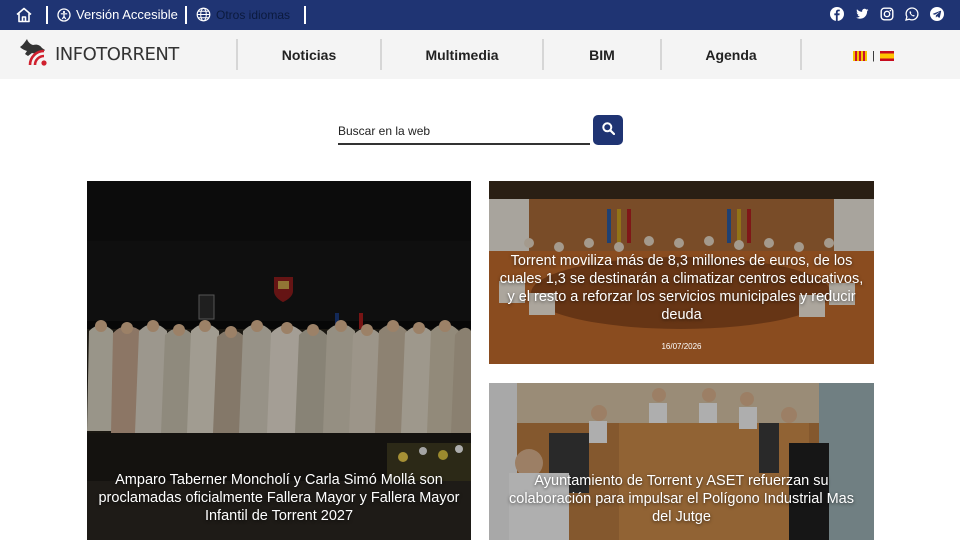  I want to click on social-links, so click(887, 14).